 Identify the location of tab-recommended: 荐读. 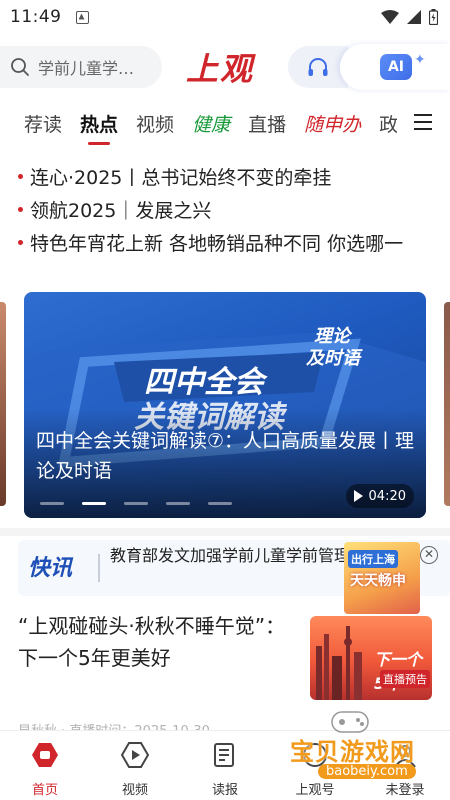
(43, 123).